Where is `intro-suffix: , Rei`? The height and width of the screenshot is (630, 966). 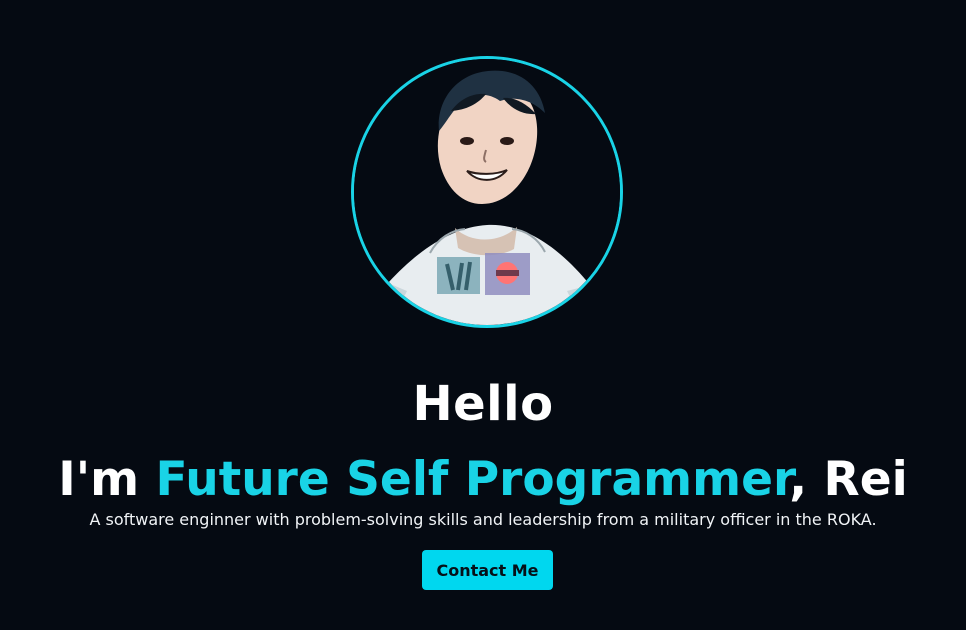 intro-suffix: , Rei is located at coordinates (848, 479).